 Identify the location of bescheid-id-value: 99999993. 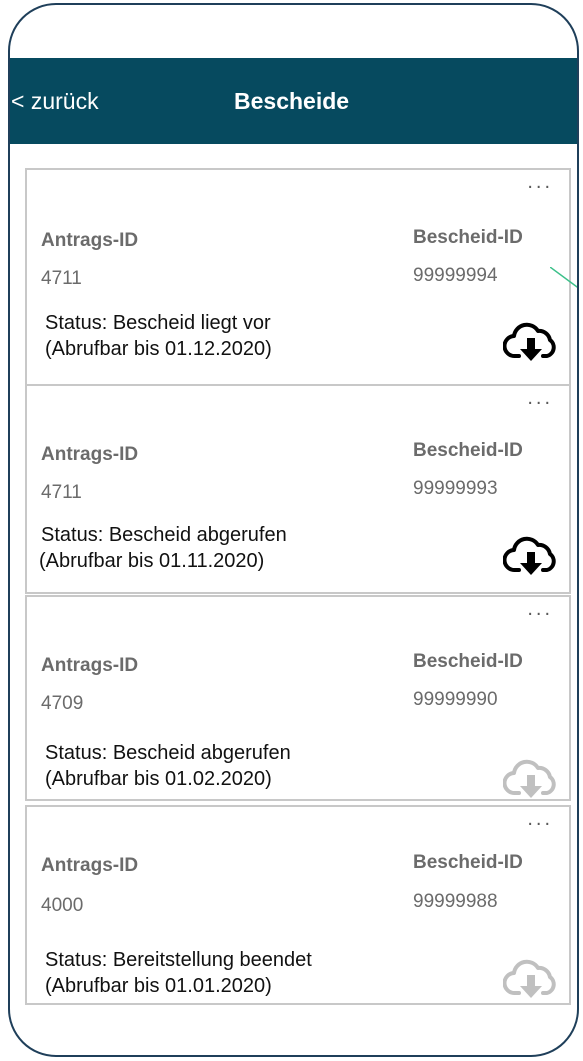
(455, 488).